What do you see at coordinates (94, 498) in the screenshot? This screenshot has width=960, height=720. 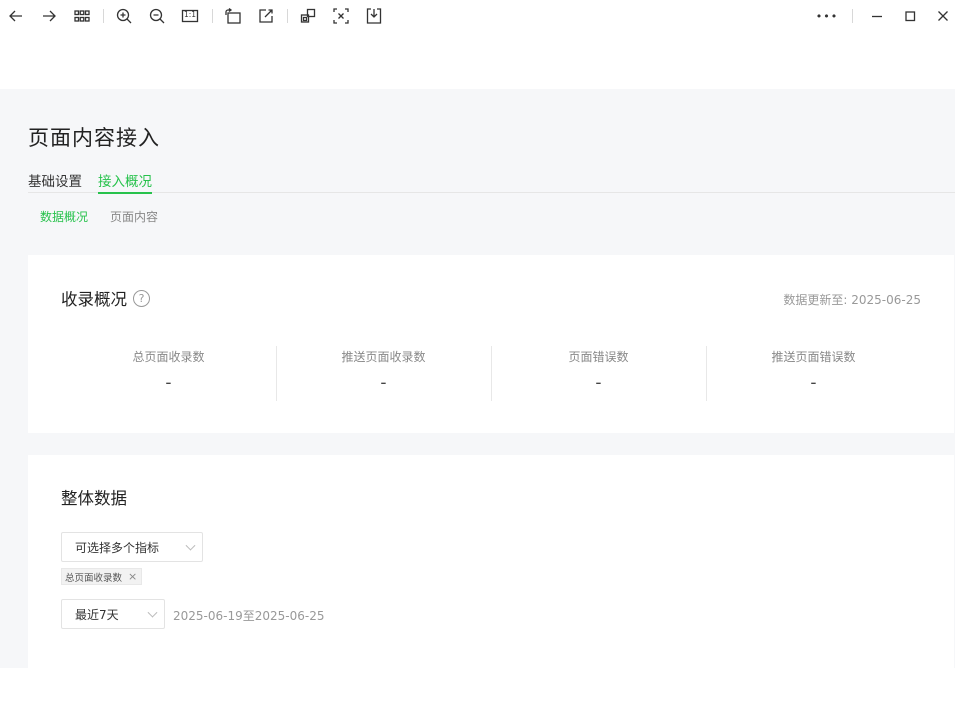 I see `overall-title: 整体数据` at bounding box center [94, 498].